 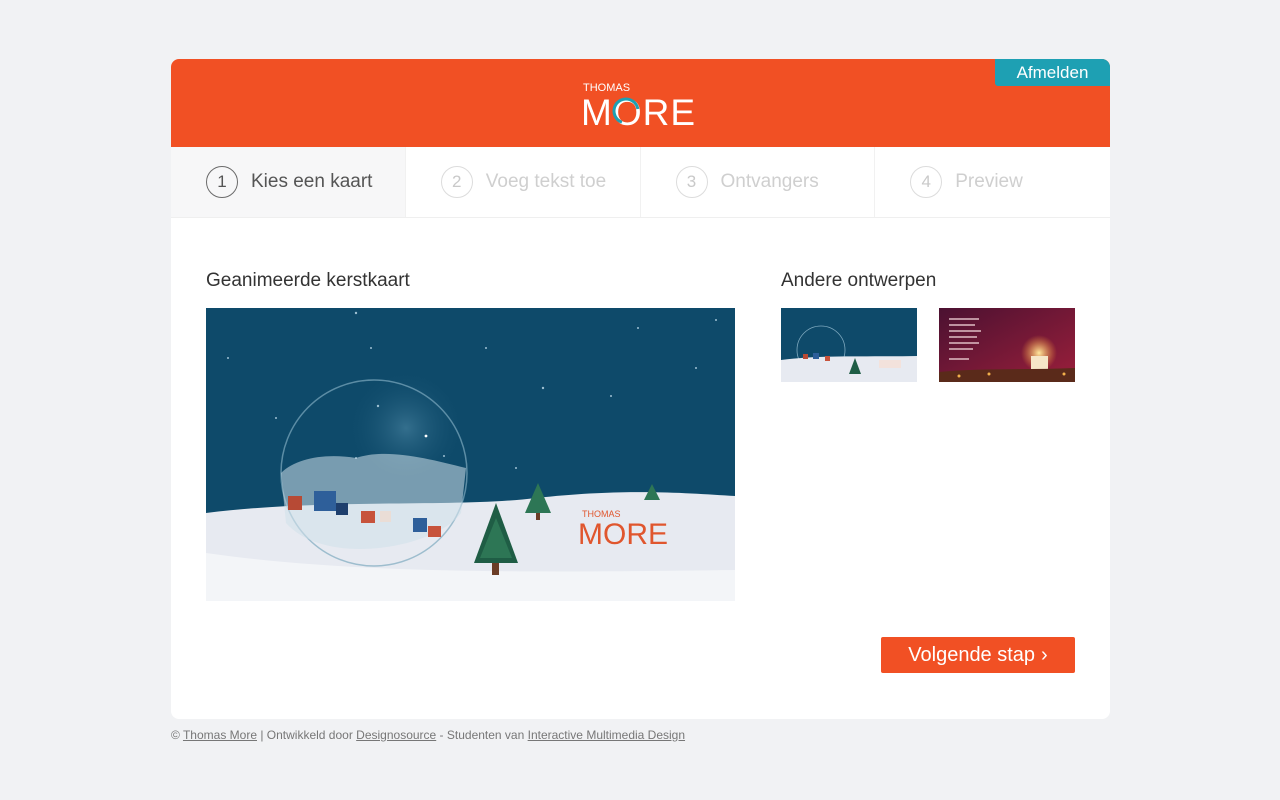 What do you see at coordinates (220, 735) in the screenshot?
I see `footer-link-thomas-more: Thomas More` at bounding box center [220, 735].